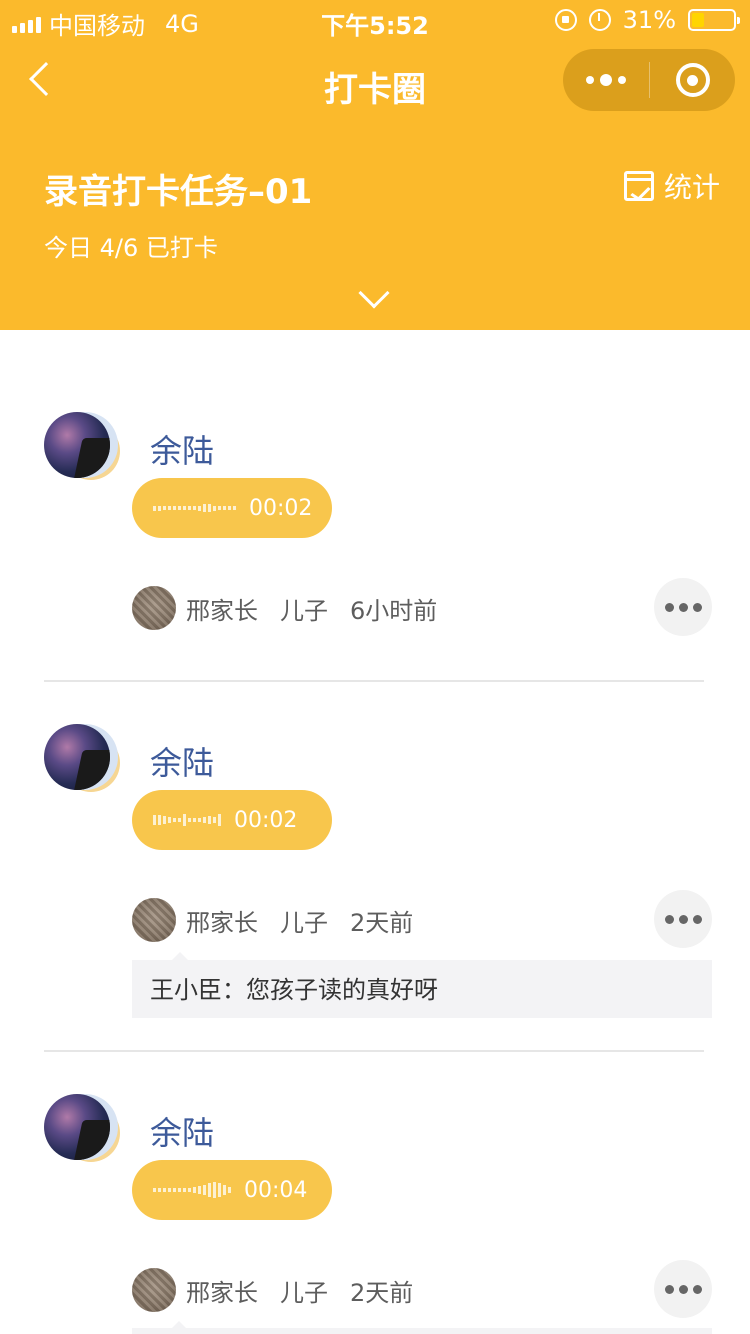  I want to click on mini-program-capsule, so click(649, 80).